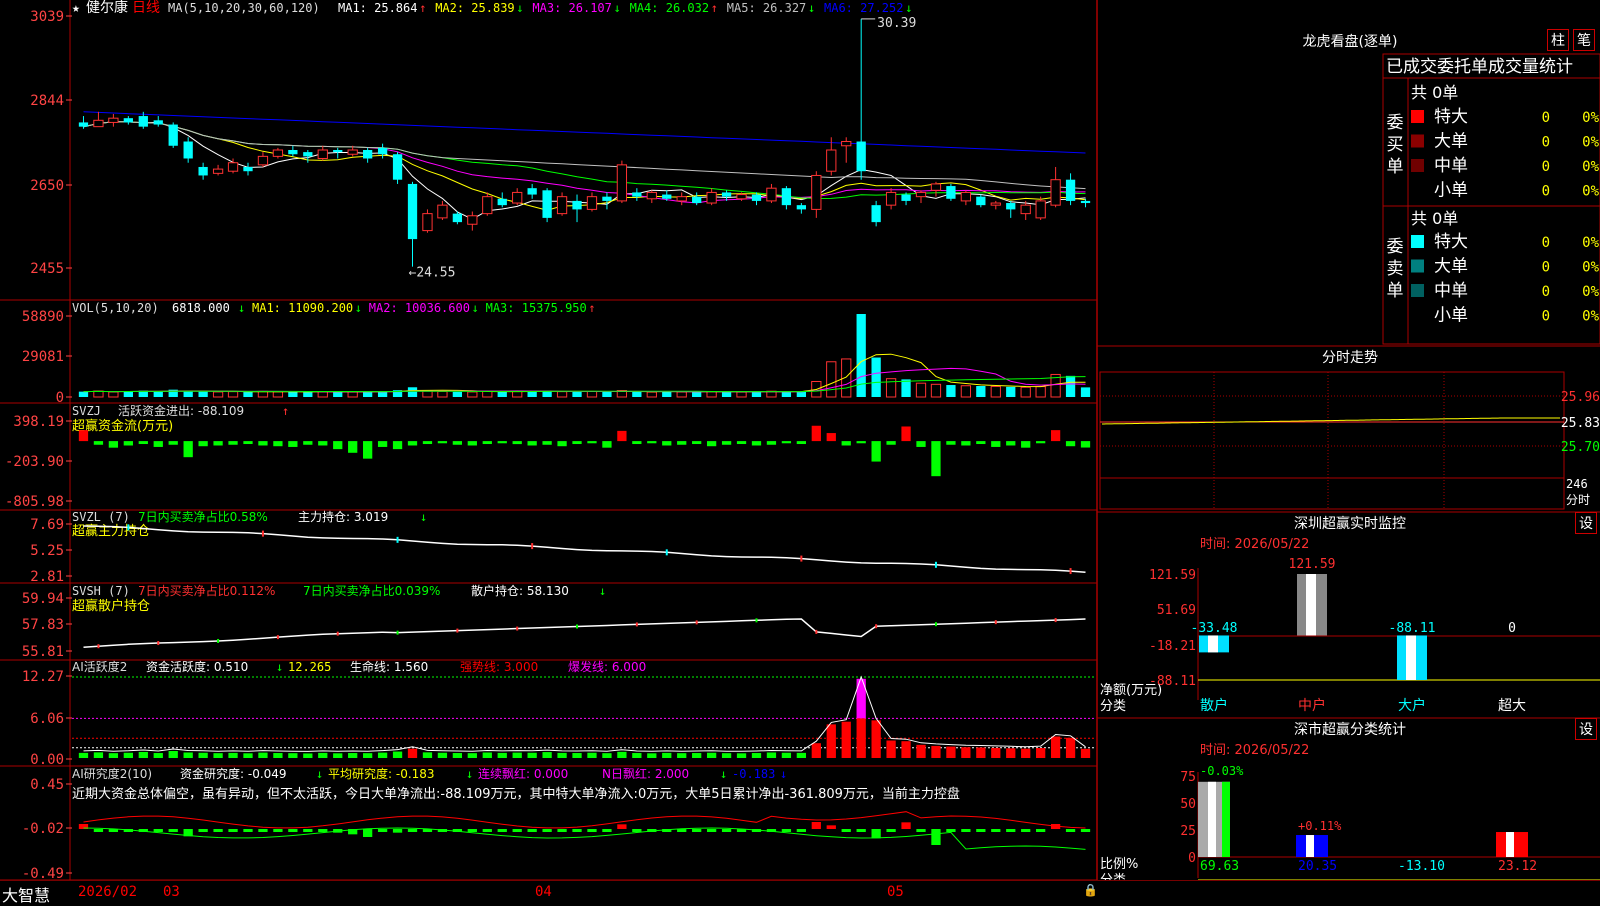  What do you see at coordinates (863, 8) in the screenshot?
I see `ma-legend-6: MA6: 27.252` at bounding box center [863, 8].